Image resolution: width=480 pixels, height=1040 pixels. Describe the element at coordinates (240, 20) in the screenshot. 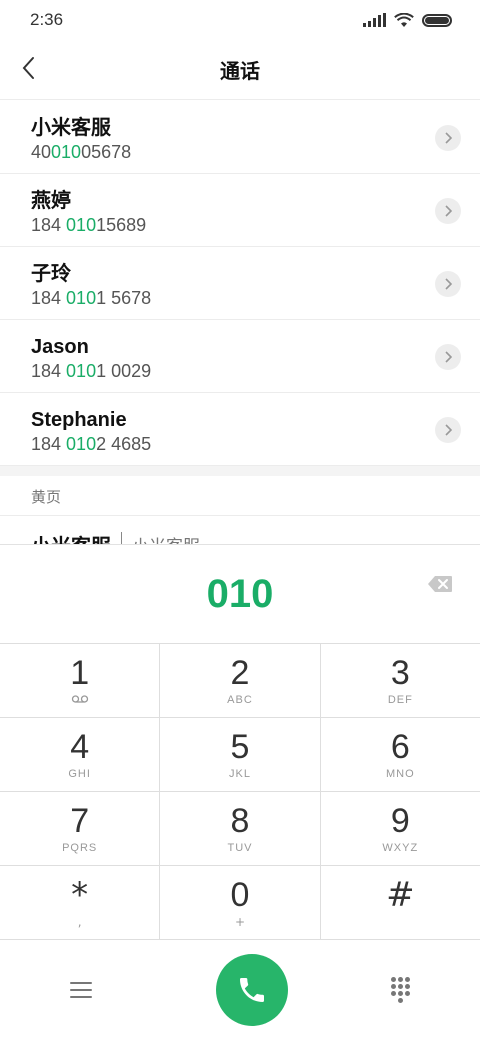

I see `status-bar: 2:36` at that location.